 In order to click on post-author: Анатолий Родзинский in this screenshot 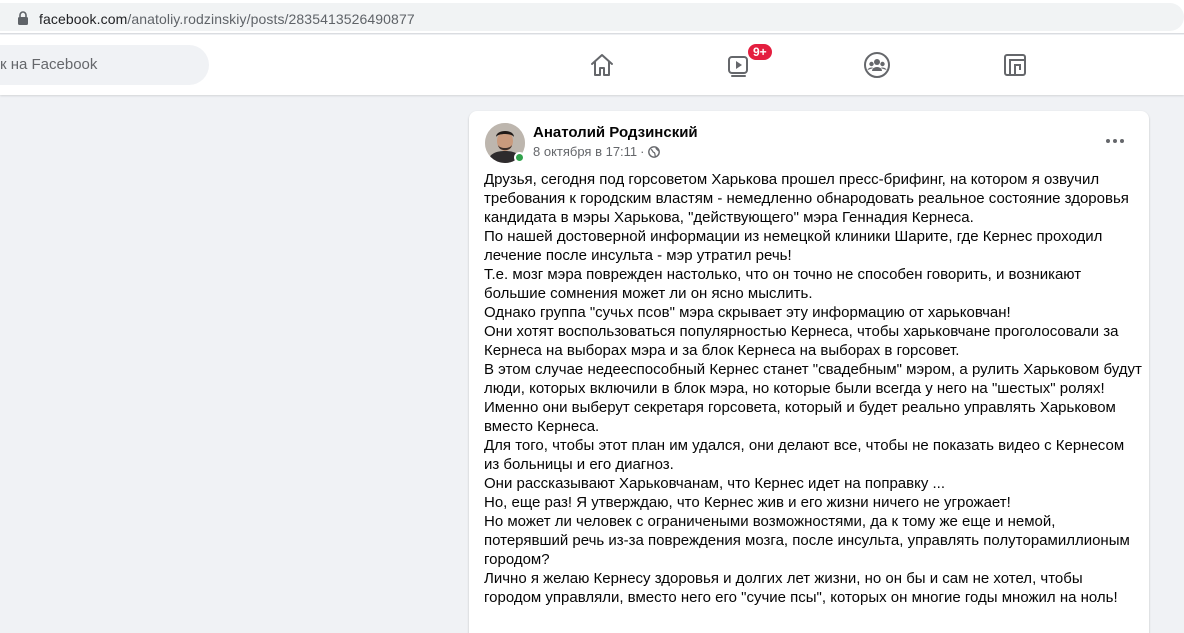, I will do `click(615, 132)`.